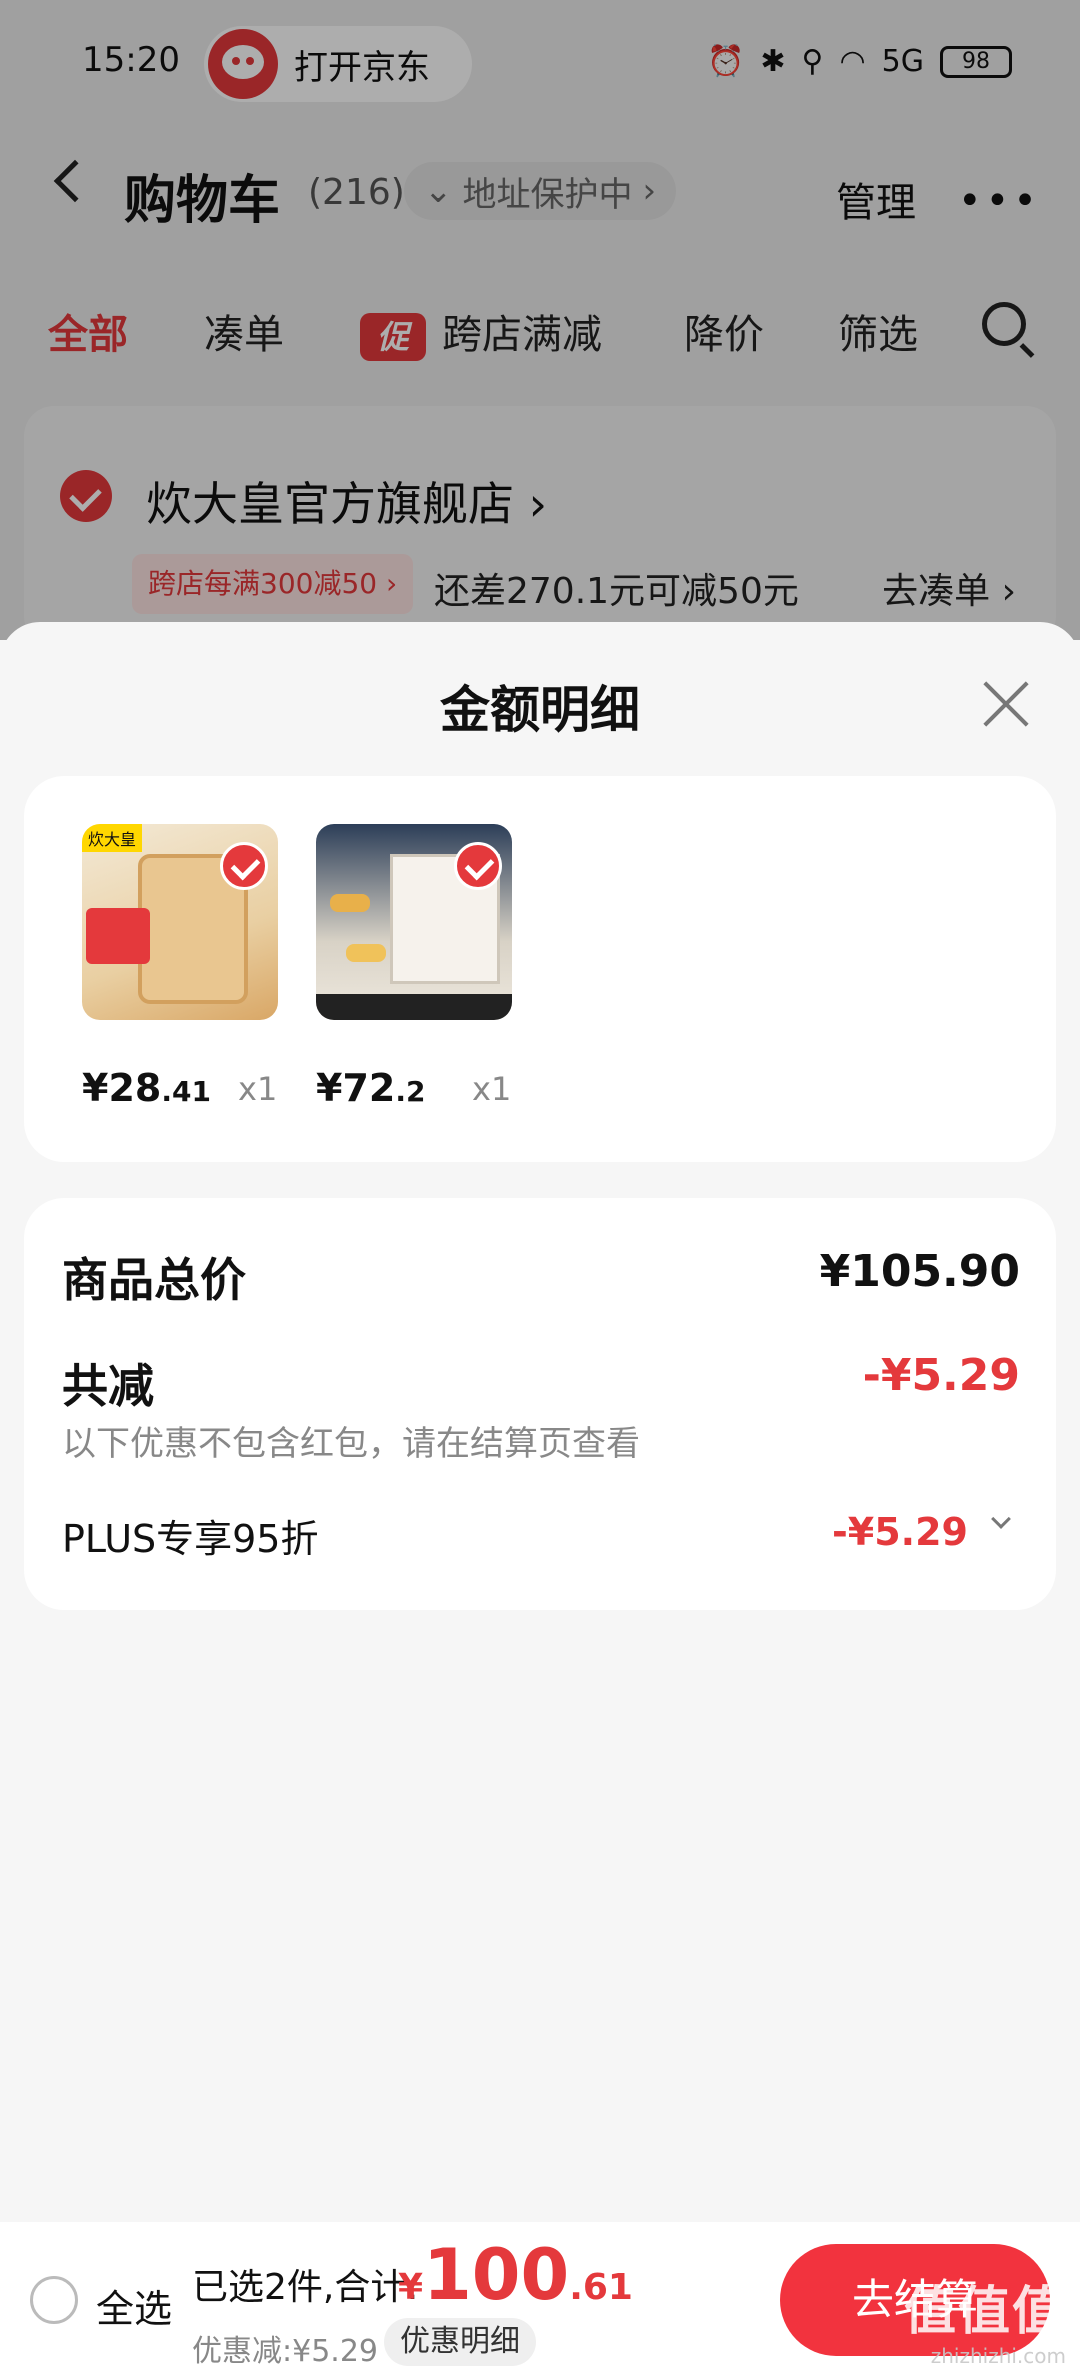 The image size is (1080, 2376). What do you see at coordinates (515, 2275) in the screenshot?
I see `total-price: ¥100.61` at bounding box center [515, 2275].